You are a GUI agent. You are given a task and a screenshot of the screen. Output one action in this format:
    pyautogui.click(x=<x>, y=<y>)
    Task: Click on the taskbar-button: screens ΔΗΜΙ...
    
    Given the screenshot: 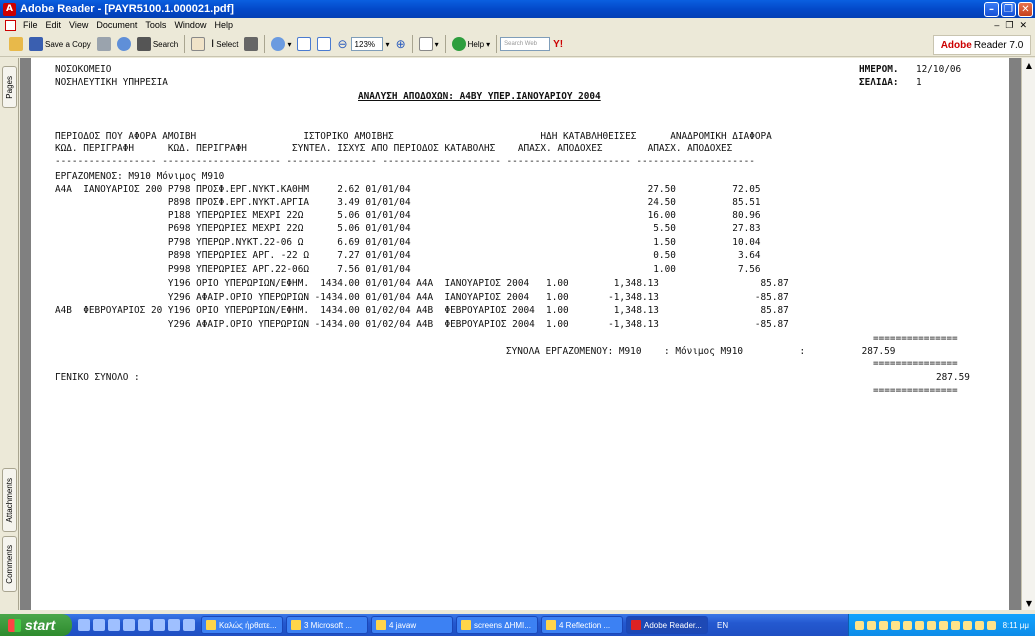 What is the action you would take?
    pyautogui.click(x=497, y=625)
    